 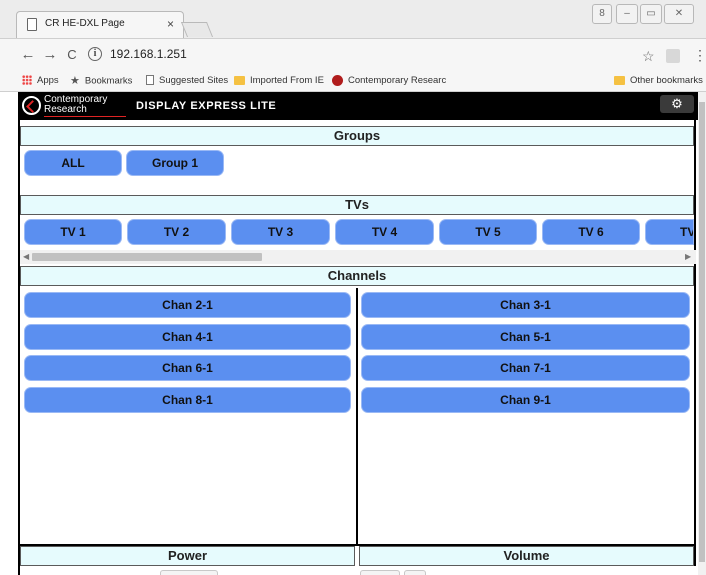 What do you see at coordinates (187, 305) in the screenshot?
I see `channel-button: Chan 2-1` at bounding box center [187, 305].